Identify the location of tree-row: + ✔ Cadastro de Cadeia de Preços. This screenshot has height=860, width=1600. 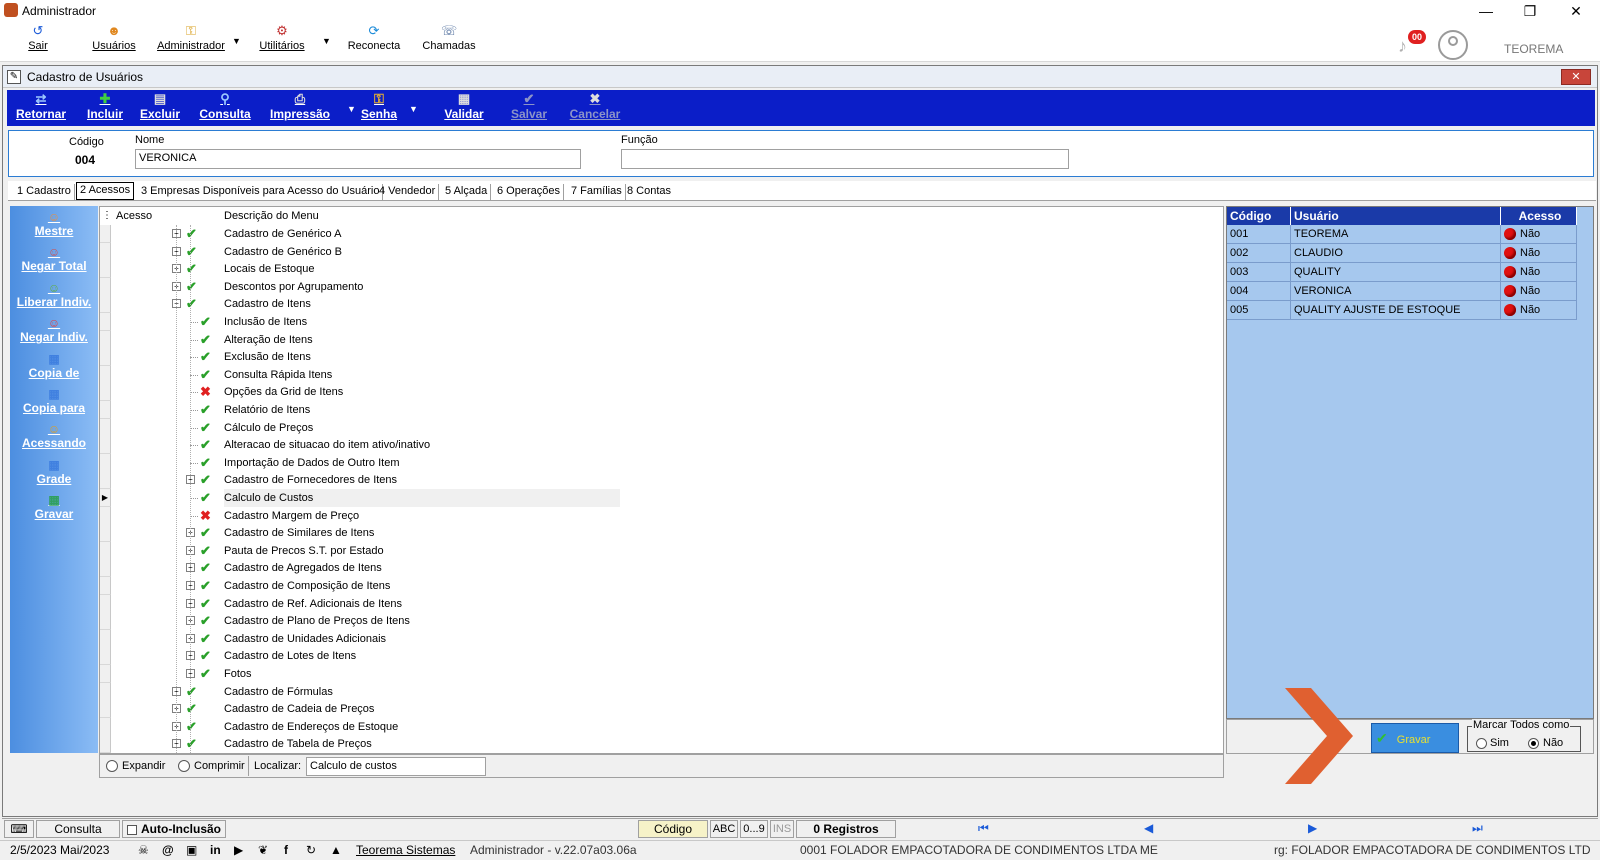
(661, 709).